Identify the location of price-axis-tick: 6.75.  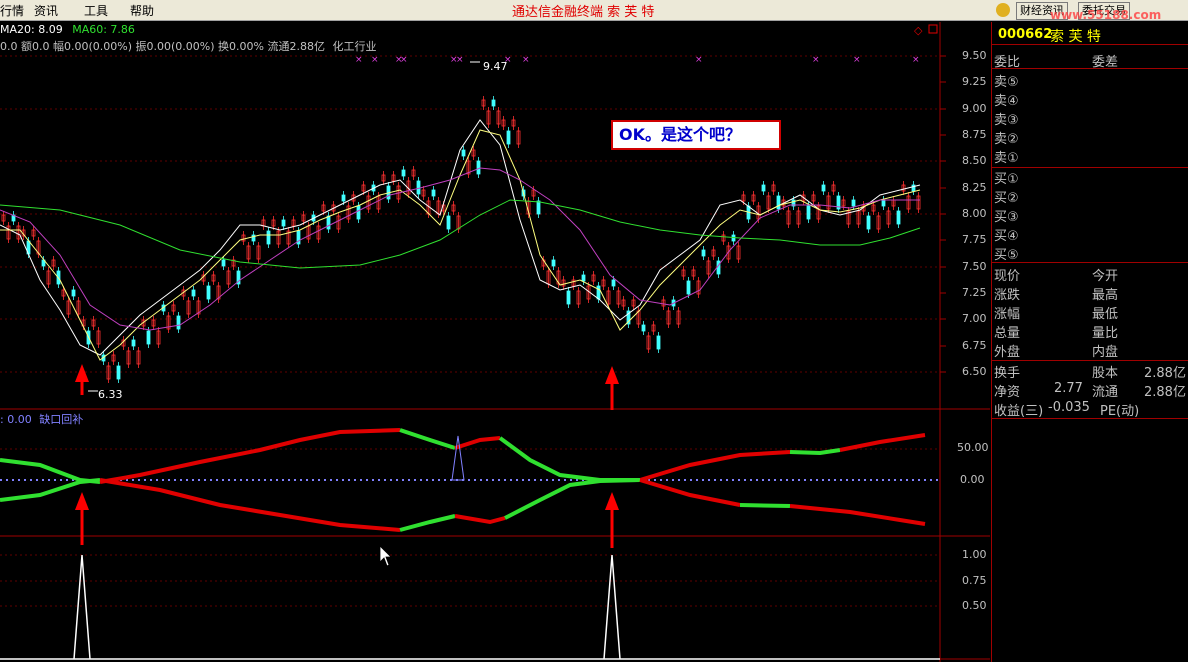
(974, 345).